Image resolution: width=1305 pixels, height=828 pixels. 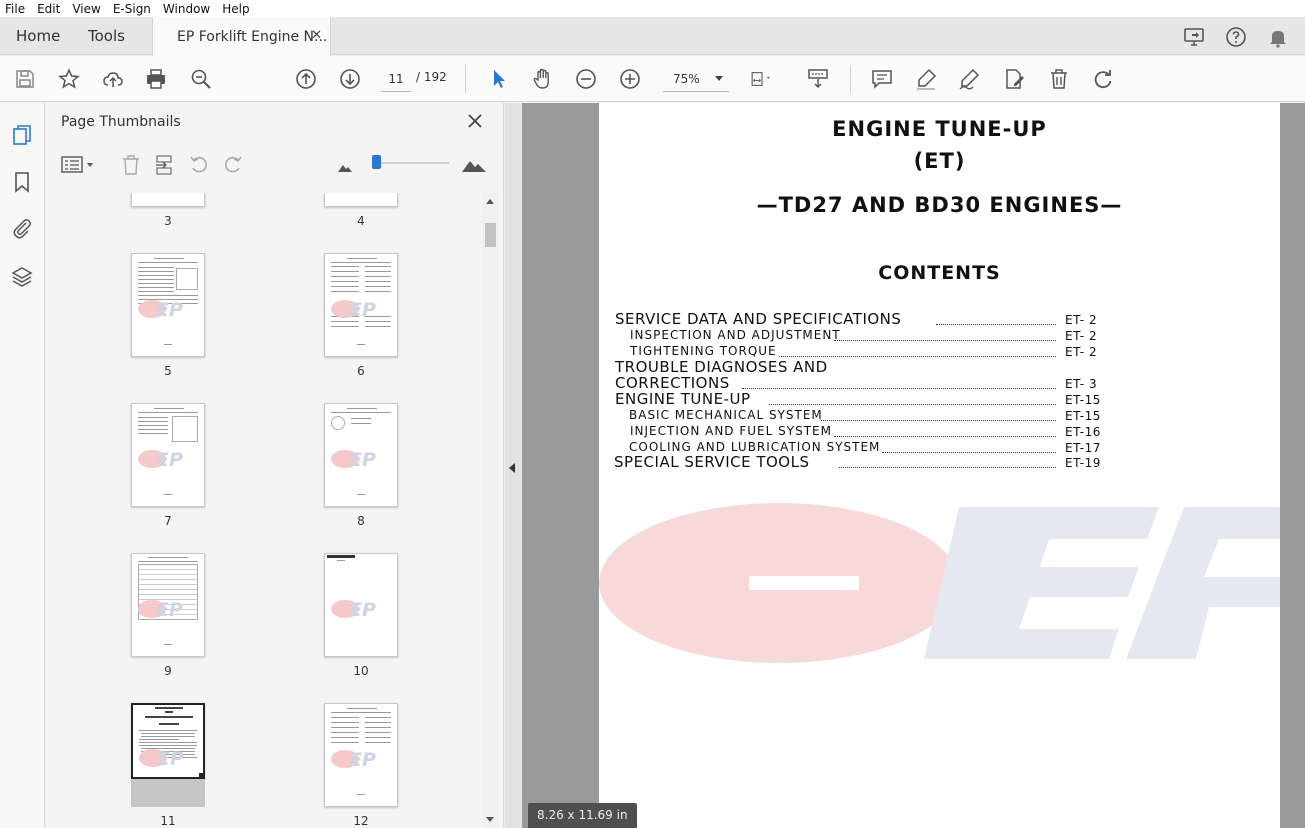 I want to click on thumbnail-page-10: EP, so click(x=361, y=605).